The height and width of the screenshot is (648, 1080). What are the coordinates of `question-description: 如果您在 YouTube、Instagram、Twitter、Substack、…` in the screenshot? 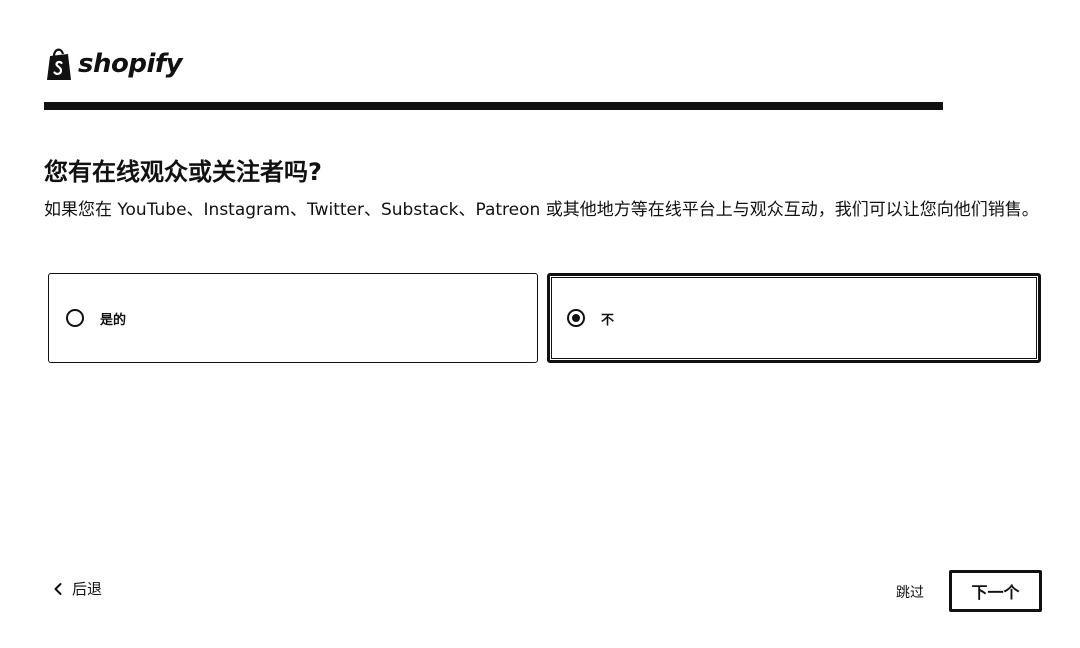 It's located at (541, 210).